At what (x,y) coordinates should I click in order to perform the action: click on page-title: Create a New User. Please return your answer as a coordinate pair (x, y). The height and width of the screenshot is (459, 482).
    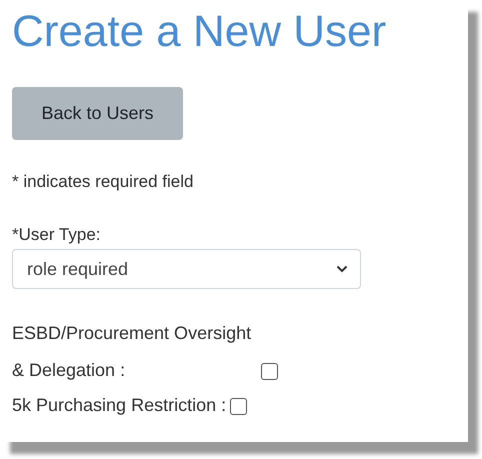
    Looking at the image, I should click on (200, 32).